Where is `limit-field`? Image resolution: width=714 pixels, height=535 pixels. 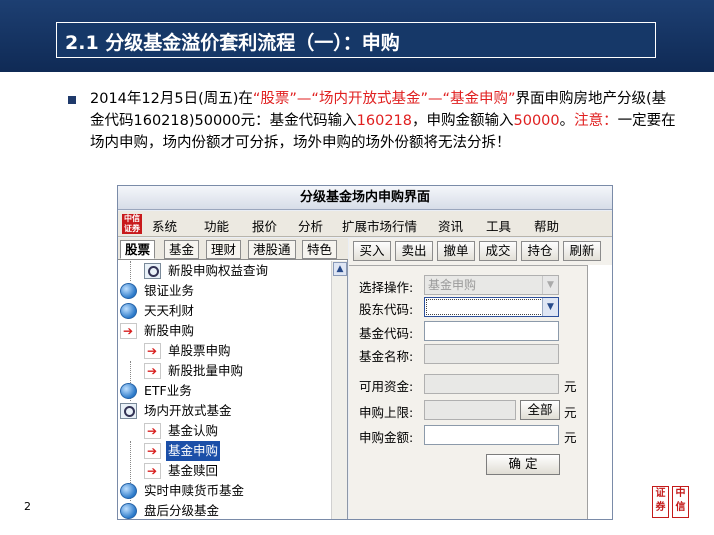 limit-field is located at coordinates (470, 410).